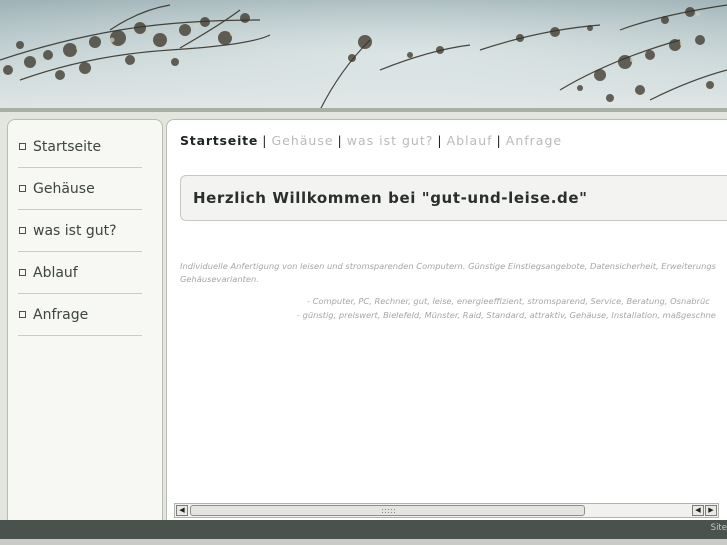  What do you see at coordinates (390, 140) in the screenshot?
I see `topnav-link-was-ist-gut: was ist gut?` at bounding box center [390, 140].